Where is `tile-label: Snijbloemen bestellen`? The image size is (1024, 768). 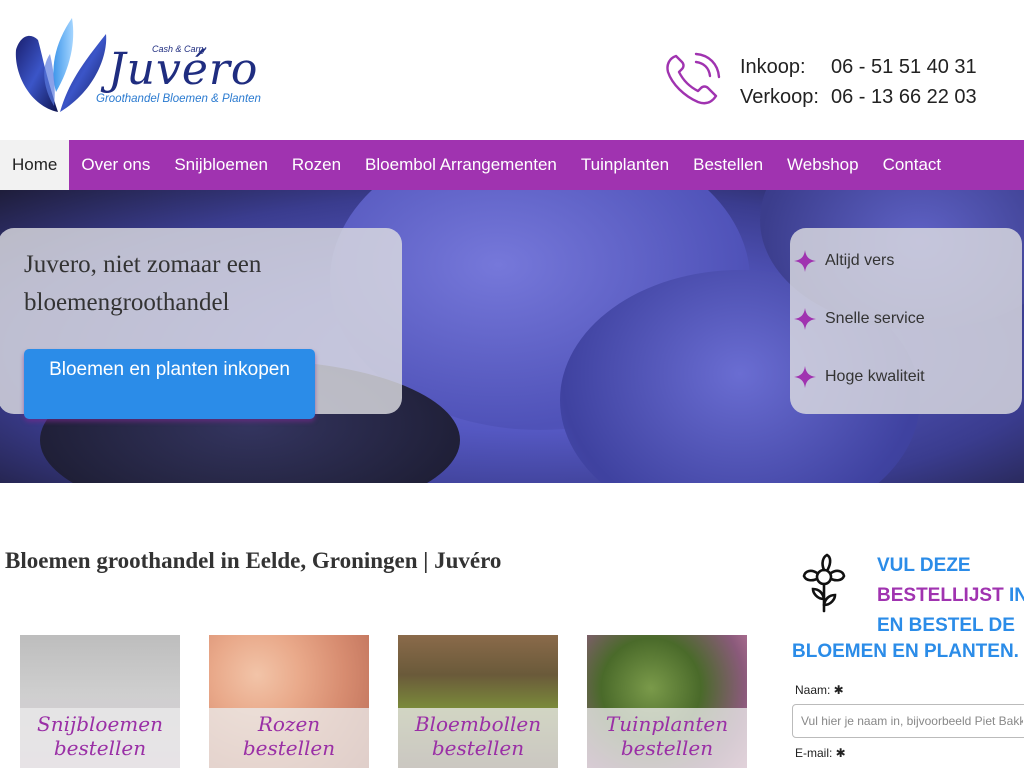 tile-label: Snijbloemen bestellen is located at coordinates (100, 738).